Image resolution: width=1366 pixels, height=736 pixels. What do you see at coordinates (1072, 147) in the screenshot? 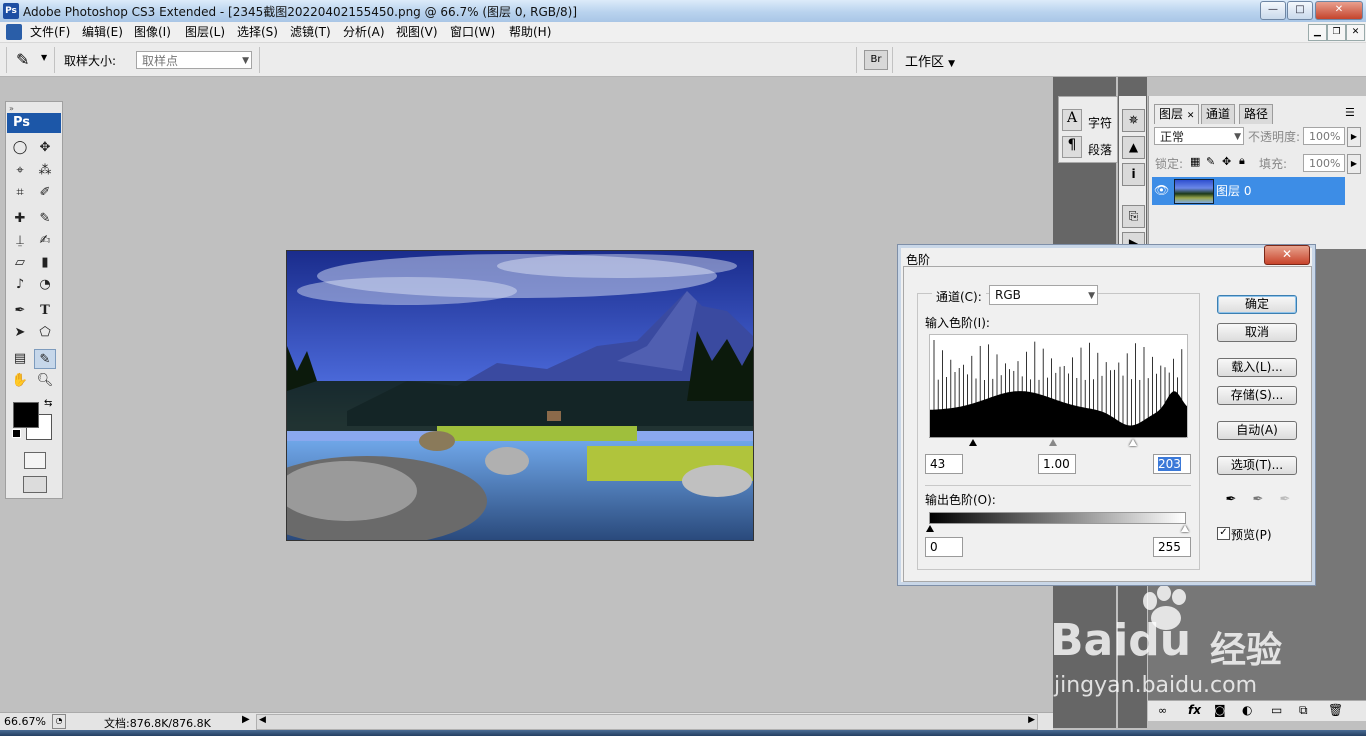
I see `paragraph-icon: ¶` at bounding box center [1072, 147].